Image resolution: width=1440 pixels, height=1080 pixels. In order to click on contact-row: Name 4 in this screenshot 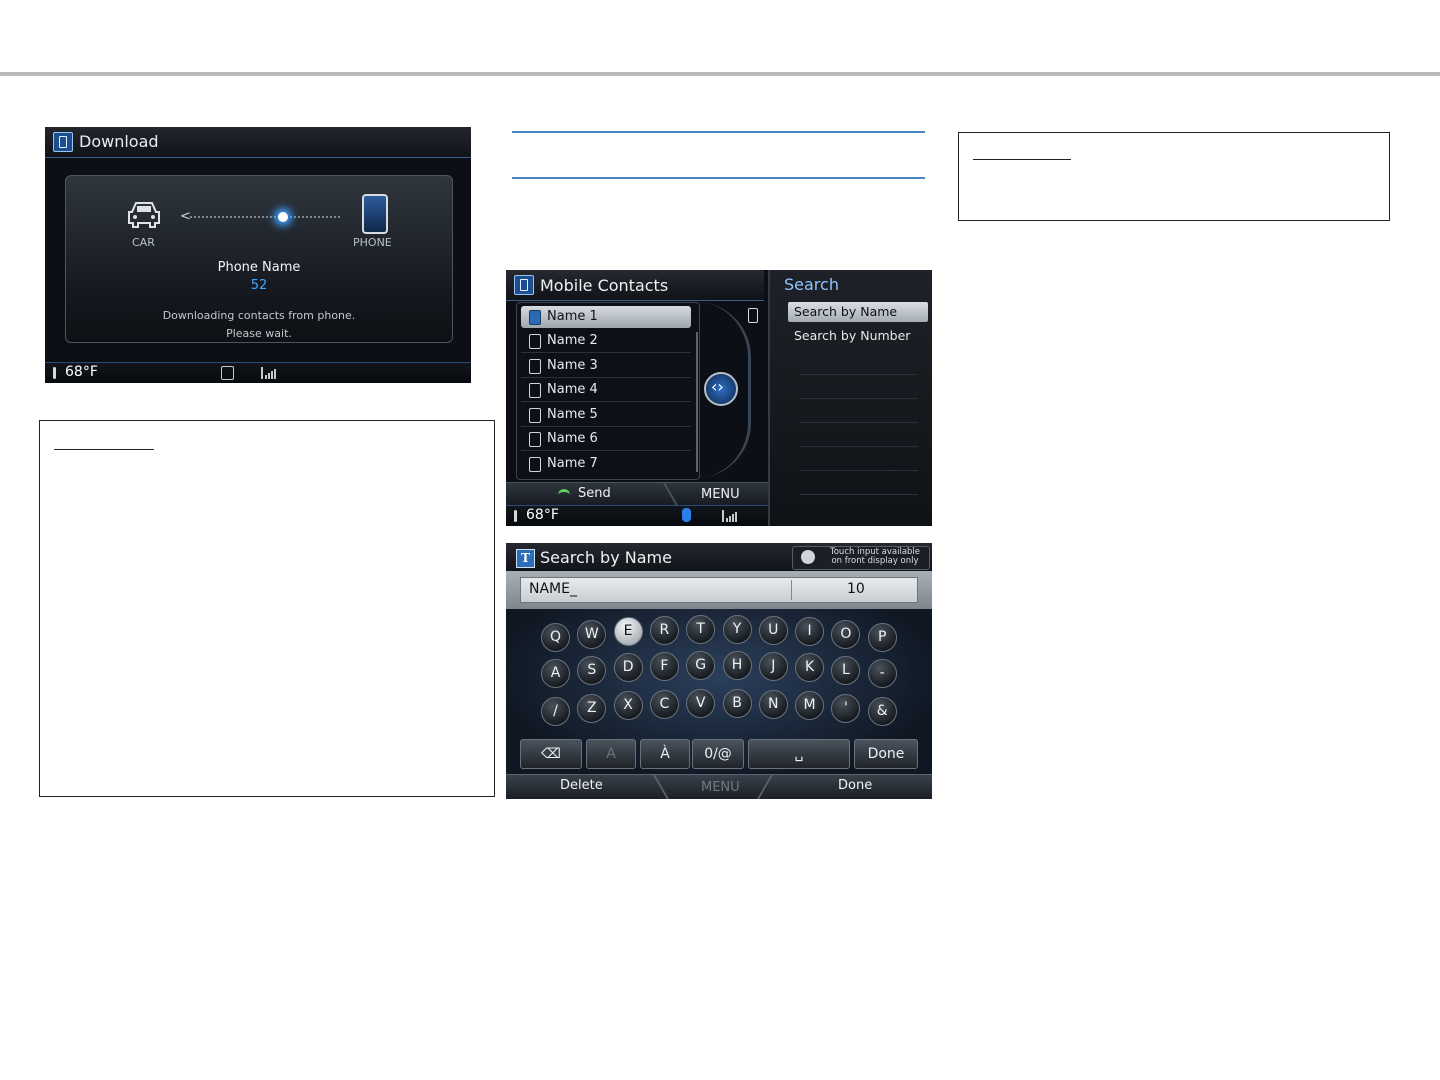, I will do `click(606, 390)`.